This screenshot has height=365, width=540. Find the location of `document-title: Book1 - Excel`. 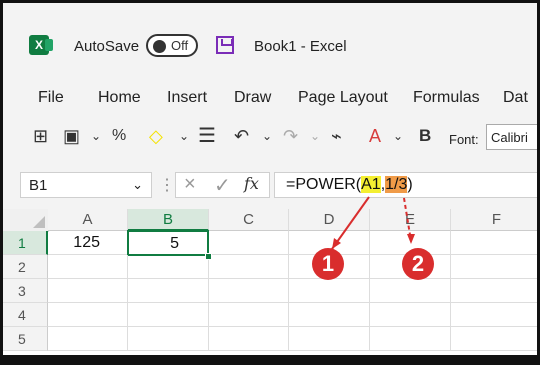

document-title: Book1 - Excel is located at coordinates (300, 46).